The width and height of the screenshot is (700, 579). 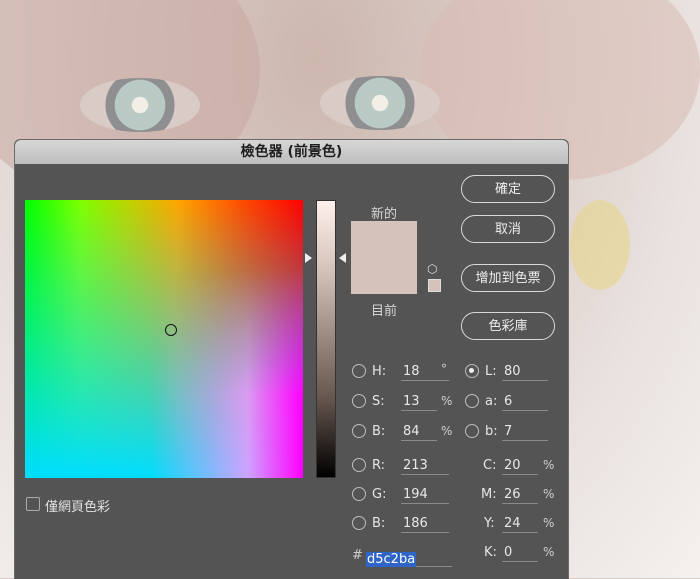 What do you see at coordinates (357, 555) in the screenshot?
I see `hex-hash-label: #` at bounding box center [357, 555].